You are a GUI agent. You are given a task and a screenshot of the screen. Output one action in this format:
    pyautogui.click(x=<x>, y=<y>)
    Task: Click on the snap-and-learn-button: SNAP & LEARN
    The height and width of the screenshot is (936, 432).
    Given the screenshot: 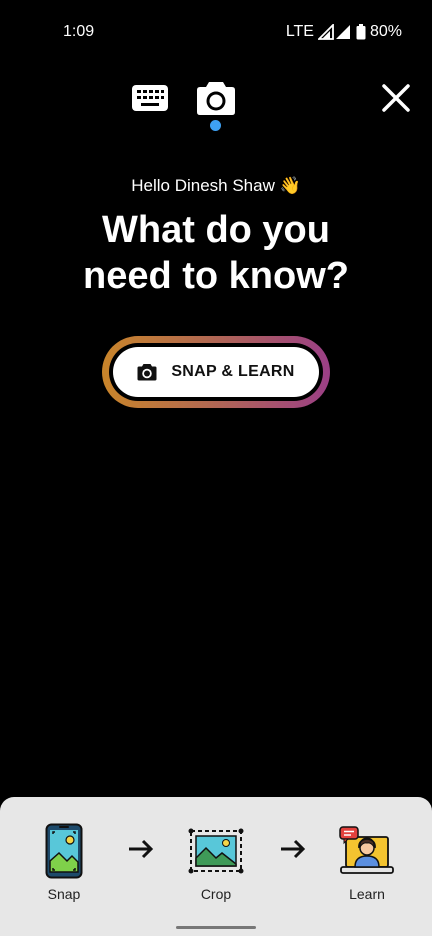 What is the action you would take?
    pyautogui.click(x=216, y=372)
    